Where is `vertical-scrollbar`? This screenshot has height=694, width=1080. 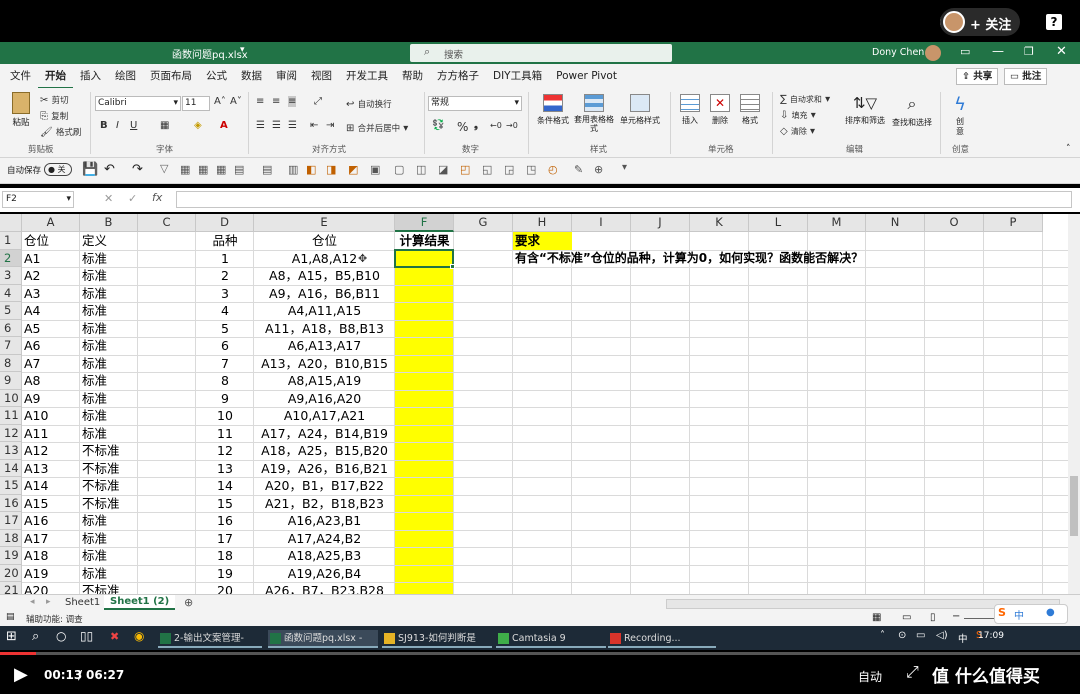
vertical-scrollbar is located at coordinates (1074, 405).